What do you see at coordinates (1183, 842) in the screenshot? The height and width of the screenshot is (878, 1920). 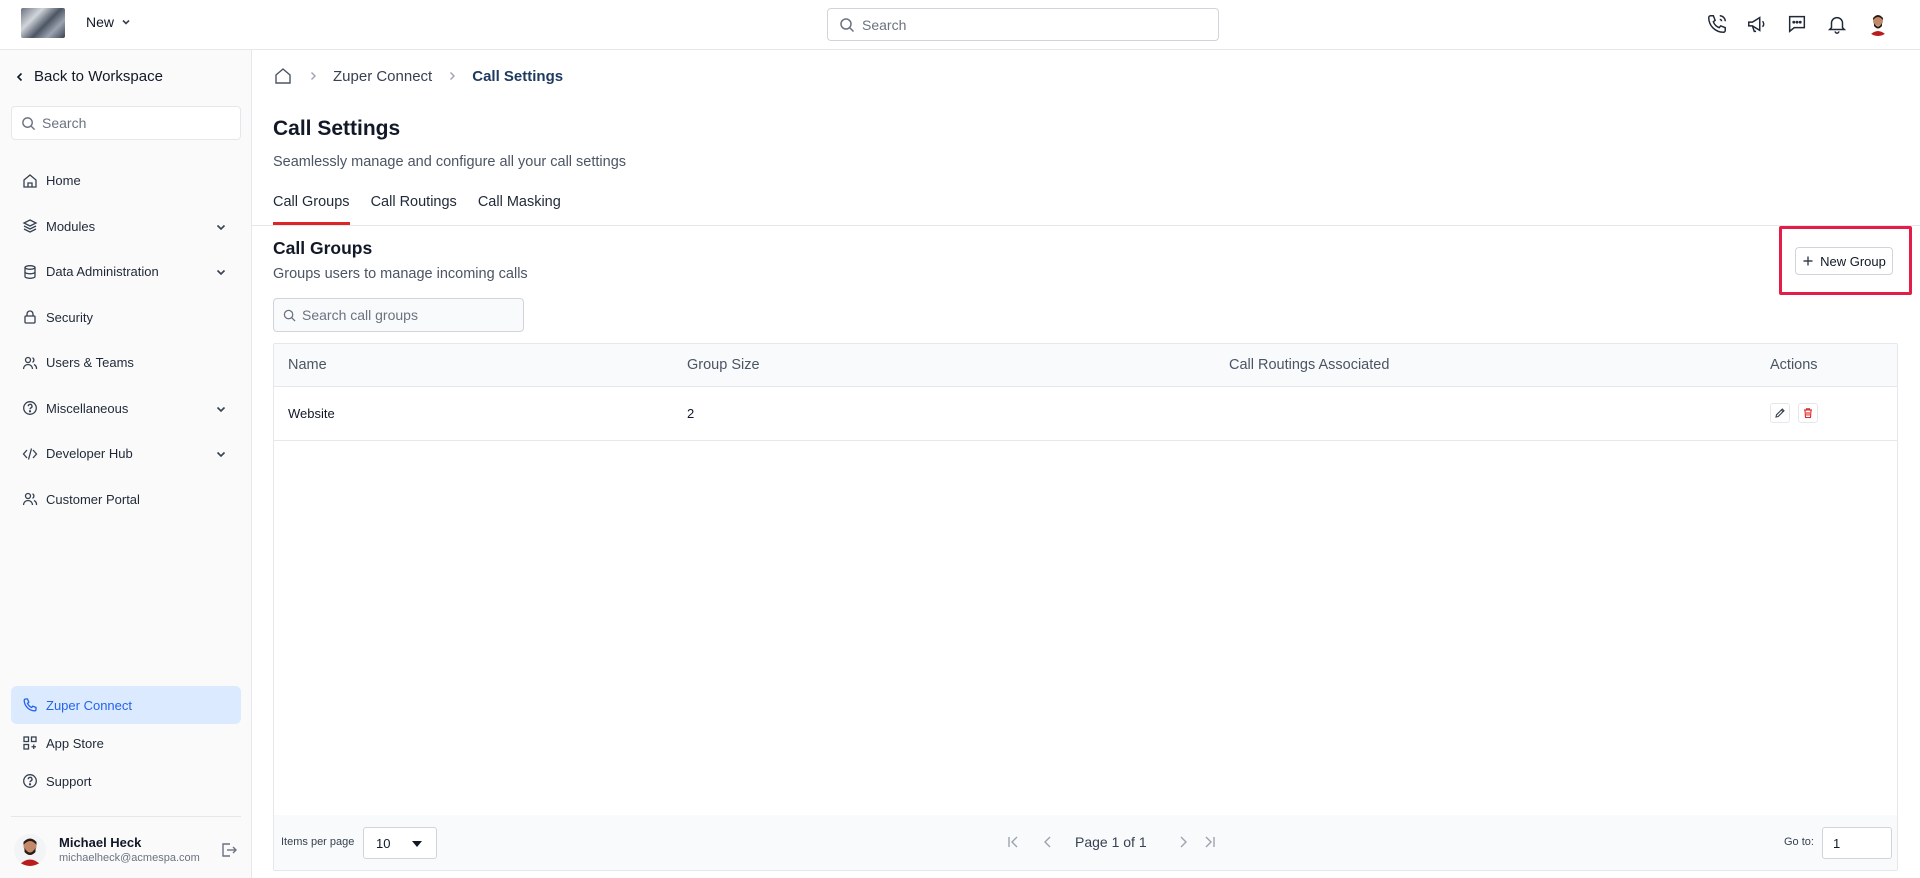 I see `next-page-icon` at bounding box center [1183, 842].